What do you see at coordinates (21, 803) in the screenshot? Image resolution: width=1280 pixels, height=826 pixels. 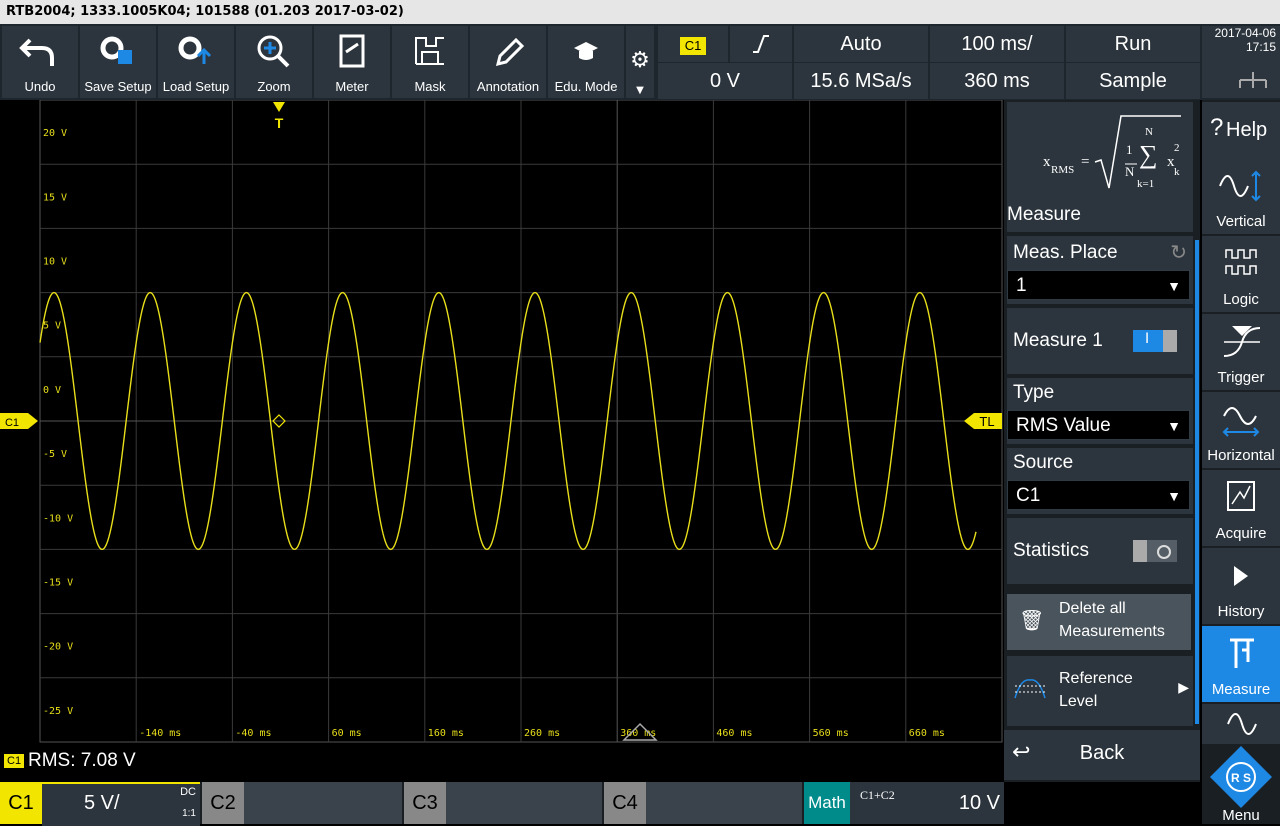 I see `channel-1-tag: C1` at bounding box center [21, 803].